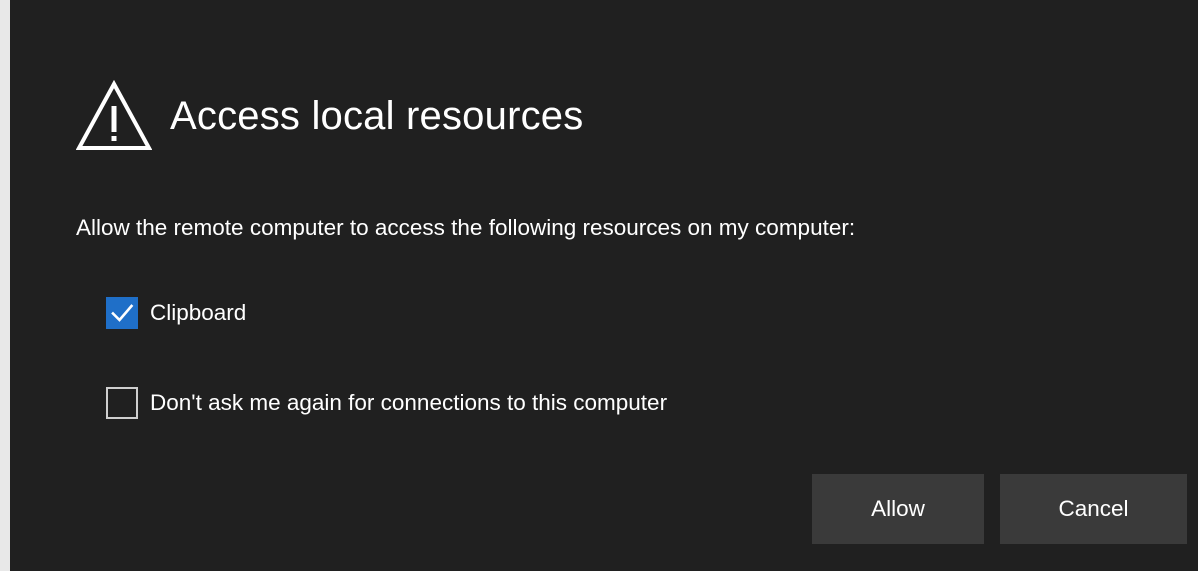  What do you see at coordinates (377, 116) in the screenshot?
I see `dialog-title: Access local resources` at bounding box center [377, 116].